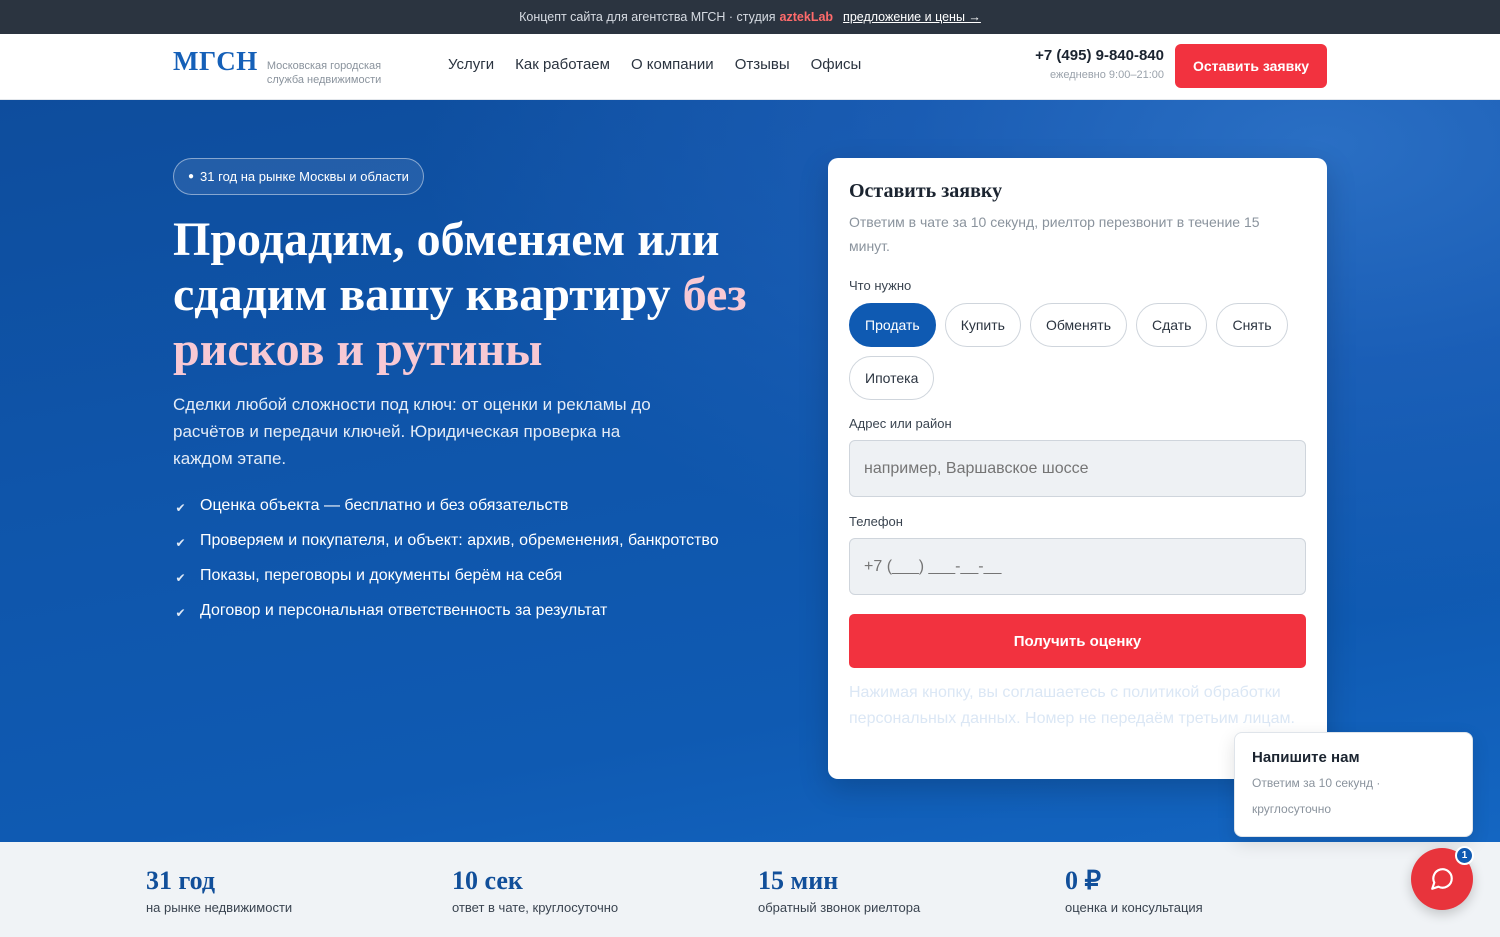  Describe the element at coordinates (880, 285) in the screenshot. I see `need-label: Что нужно` at that location.